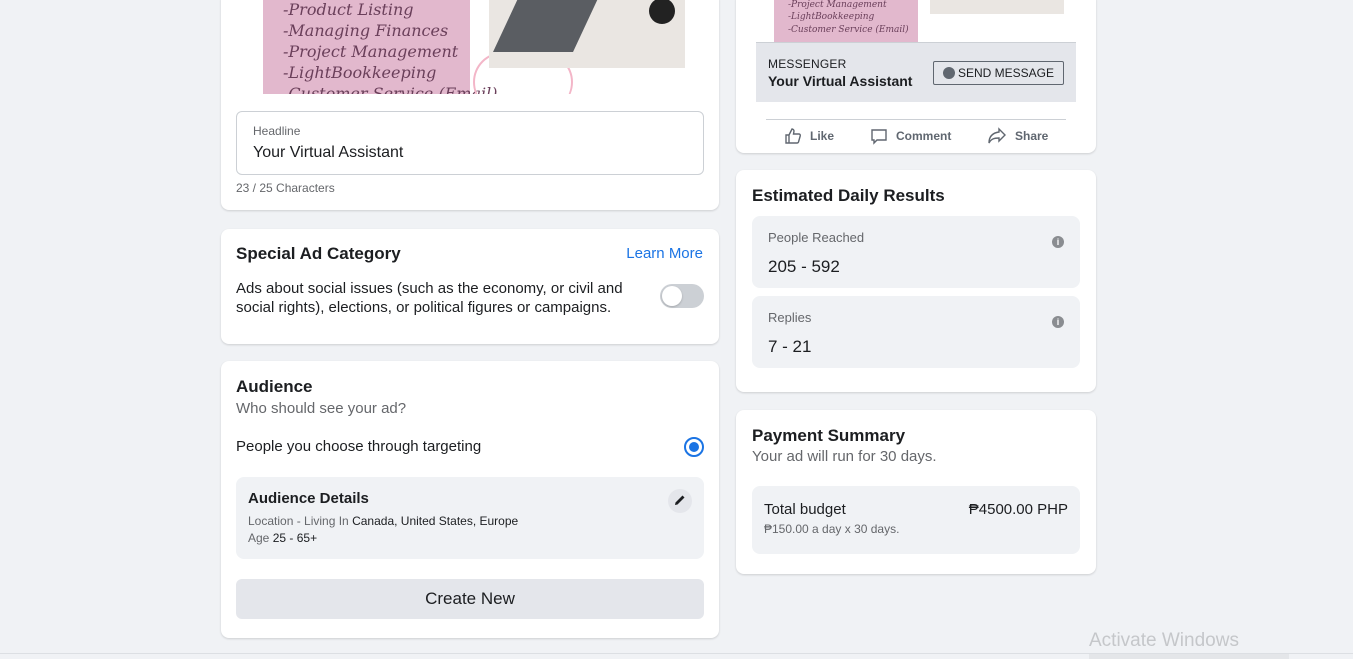  Describe the element at coordinates (1189, 656) in the screenshot. I see `watermark-subtext` at that location.